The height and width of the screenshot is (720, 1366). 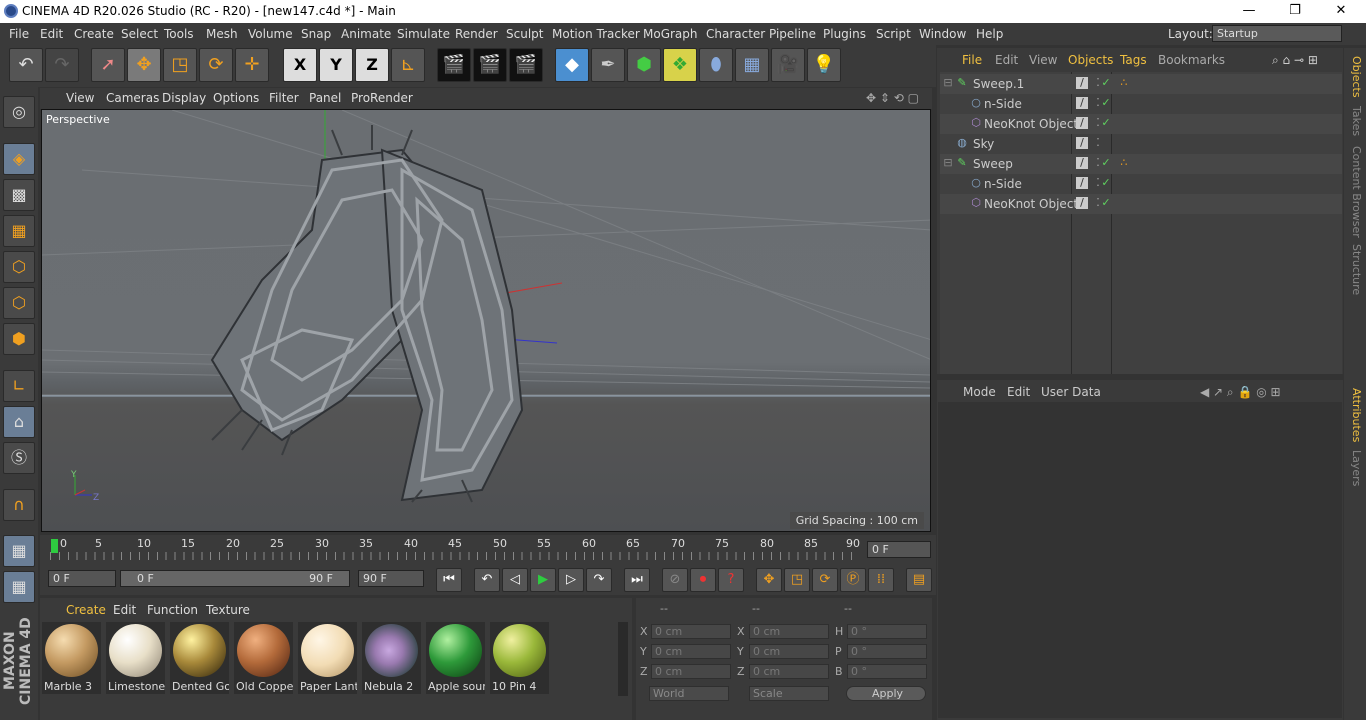 What do you see at coordinates (752, 65) in the screenshot?
I see `floor-button: ▦` at bounding box center [752, 65].